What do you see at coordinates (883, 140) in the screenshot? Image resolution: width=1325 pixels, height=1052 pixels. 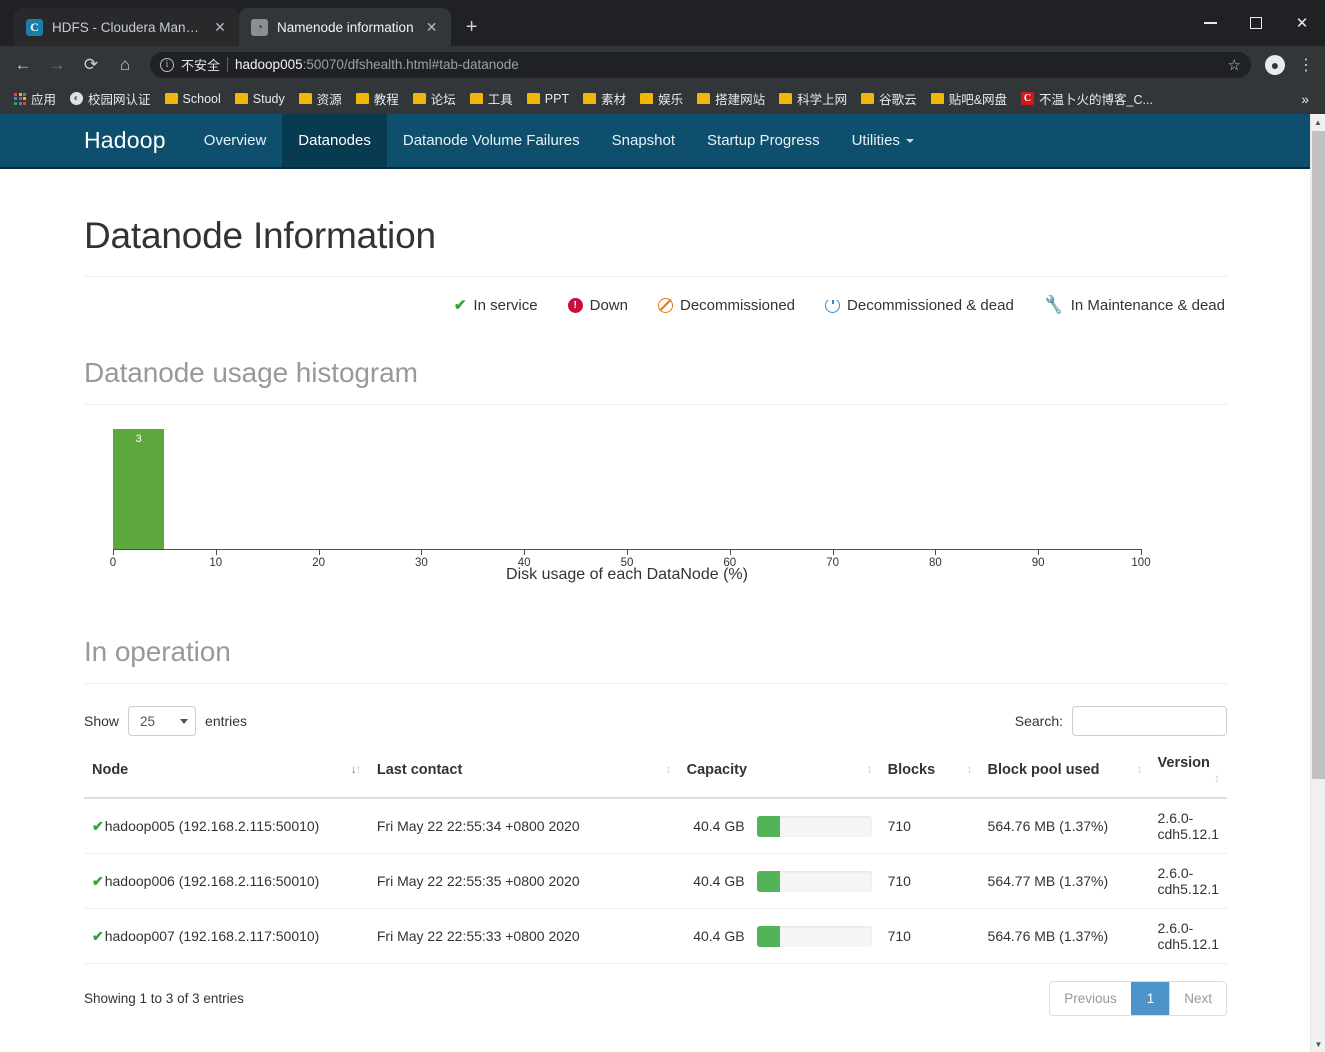 I see `nav-item-utilities: Utilities` at bounding box center [883, 140].